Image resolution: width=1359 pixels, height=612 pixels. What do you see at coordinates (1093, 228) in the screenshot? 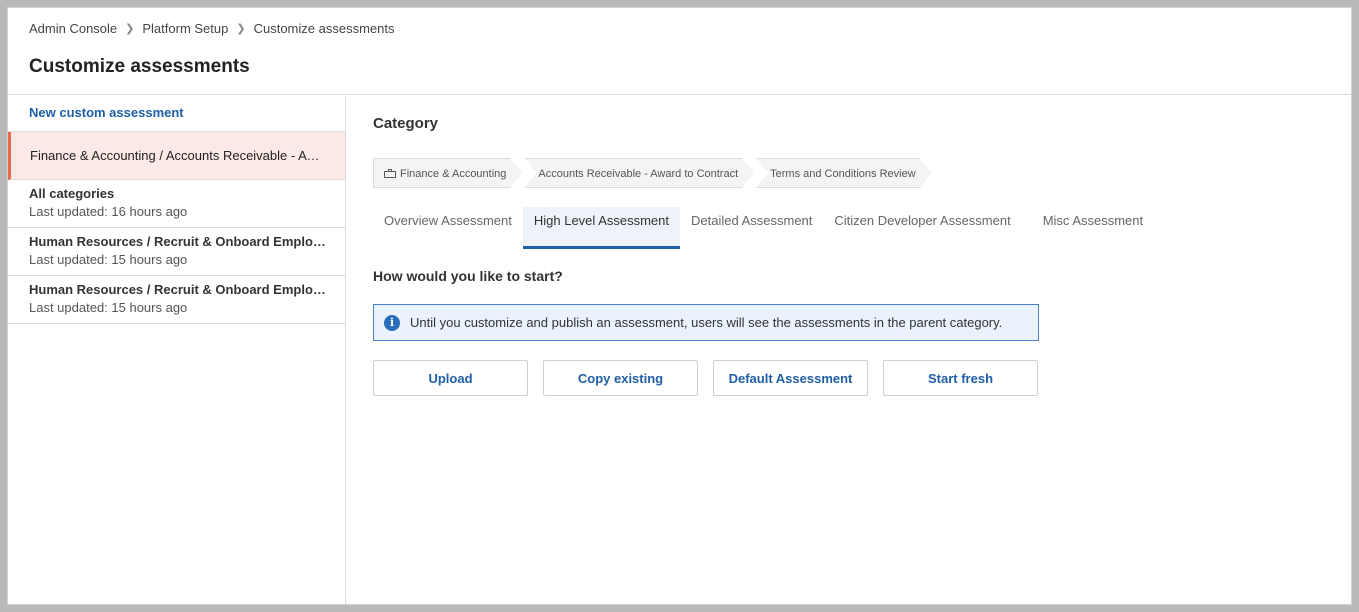
I see `tab-misc-assessment: Misc Assessment` at bounding box center [1093, 228].